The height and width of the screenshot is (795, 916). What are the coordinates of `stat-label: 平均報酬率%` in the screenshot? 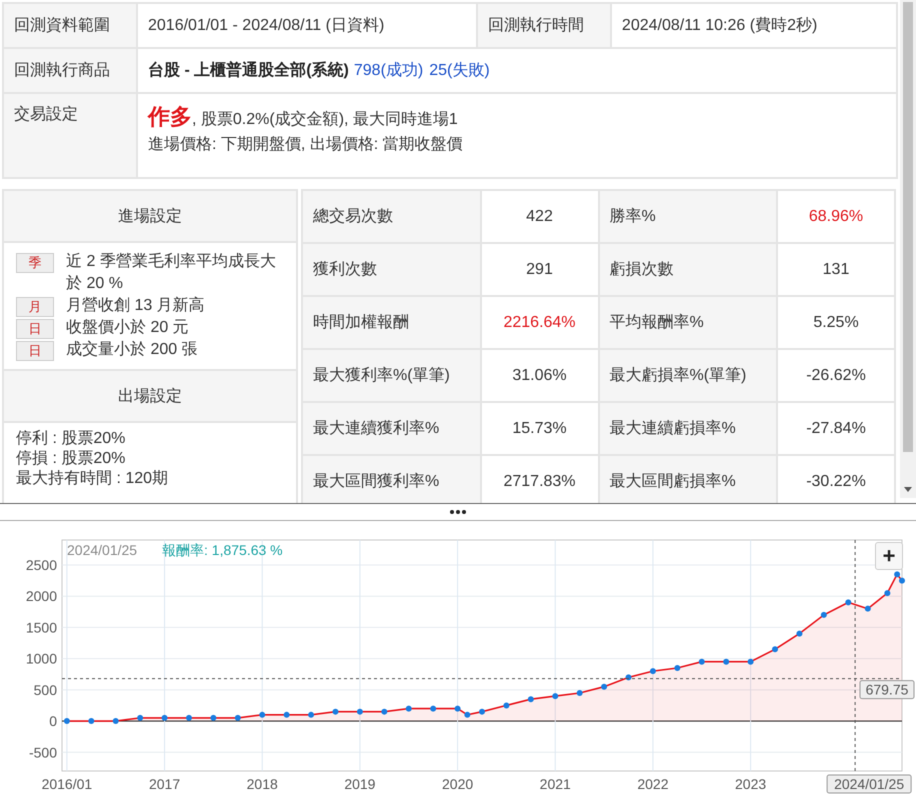 It's located at (687, 322).